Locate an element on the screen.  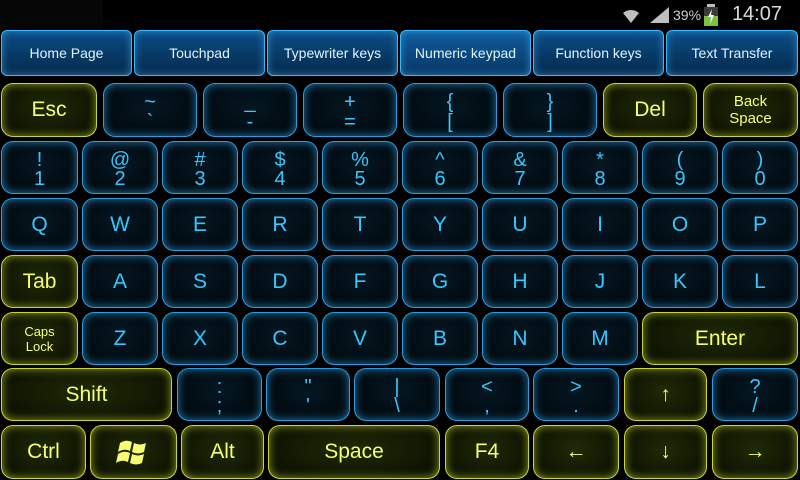
o-key: O is located at coordinates (680, 224).